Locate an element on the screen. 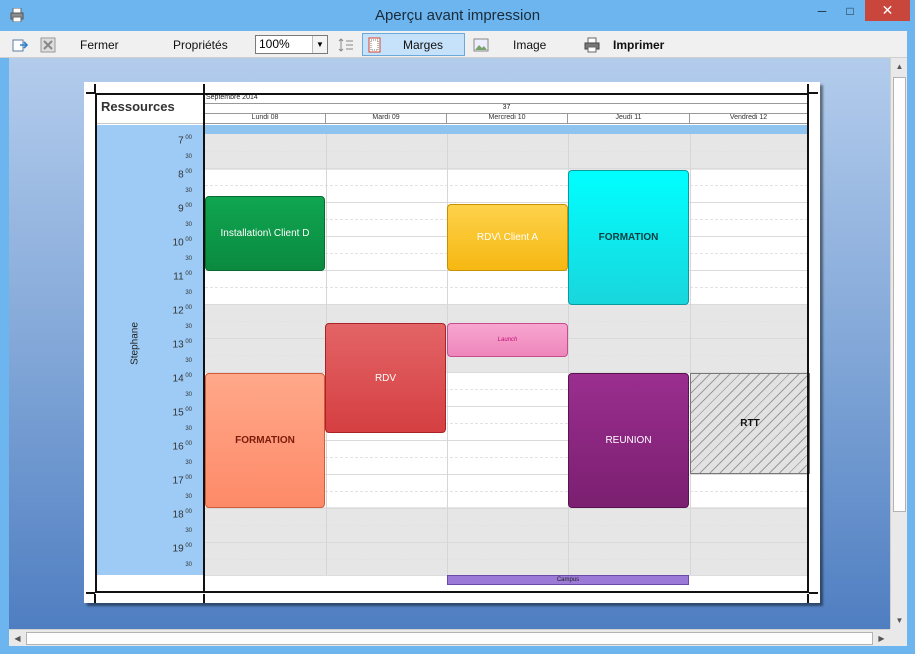 This screenshot has width=915, height=654. print-icon-button is located at coordinates (592, 44).